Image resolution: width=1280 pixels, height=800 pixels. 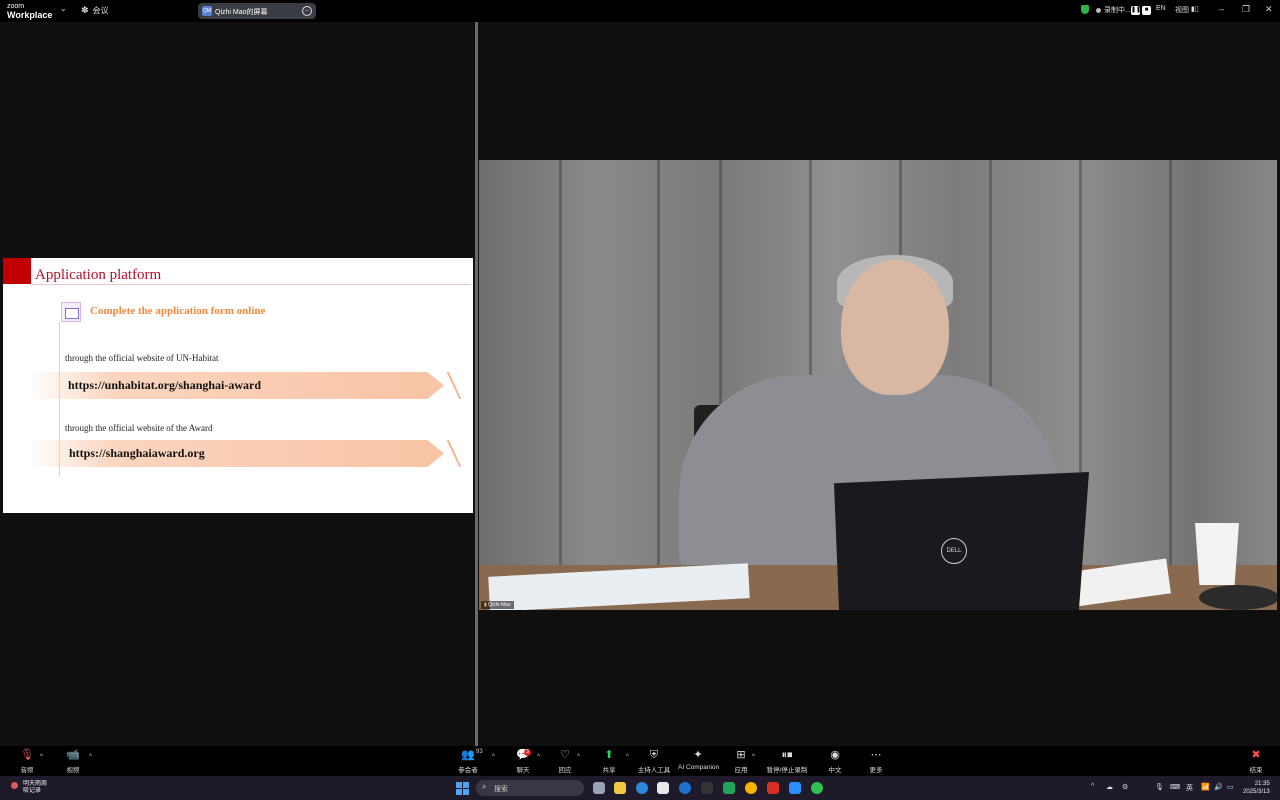 I want to click on presenter-avatar: QM, so click(x=207, y=11).